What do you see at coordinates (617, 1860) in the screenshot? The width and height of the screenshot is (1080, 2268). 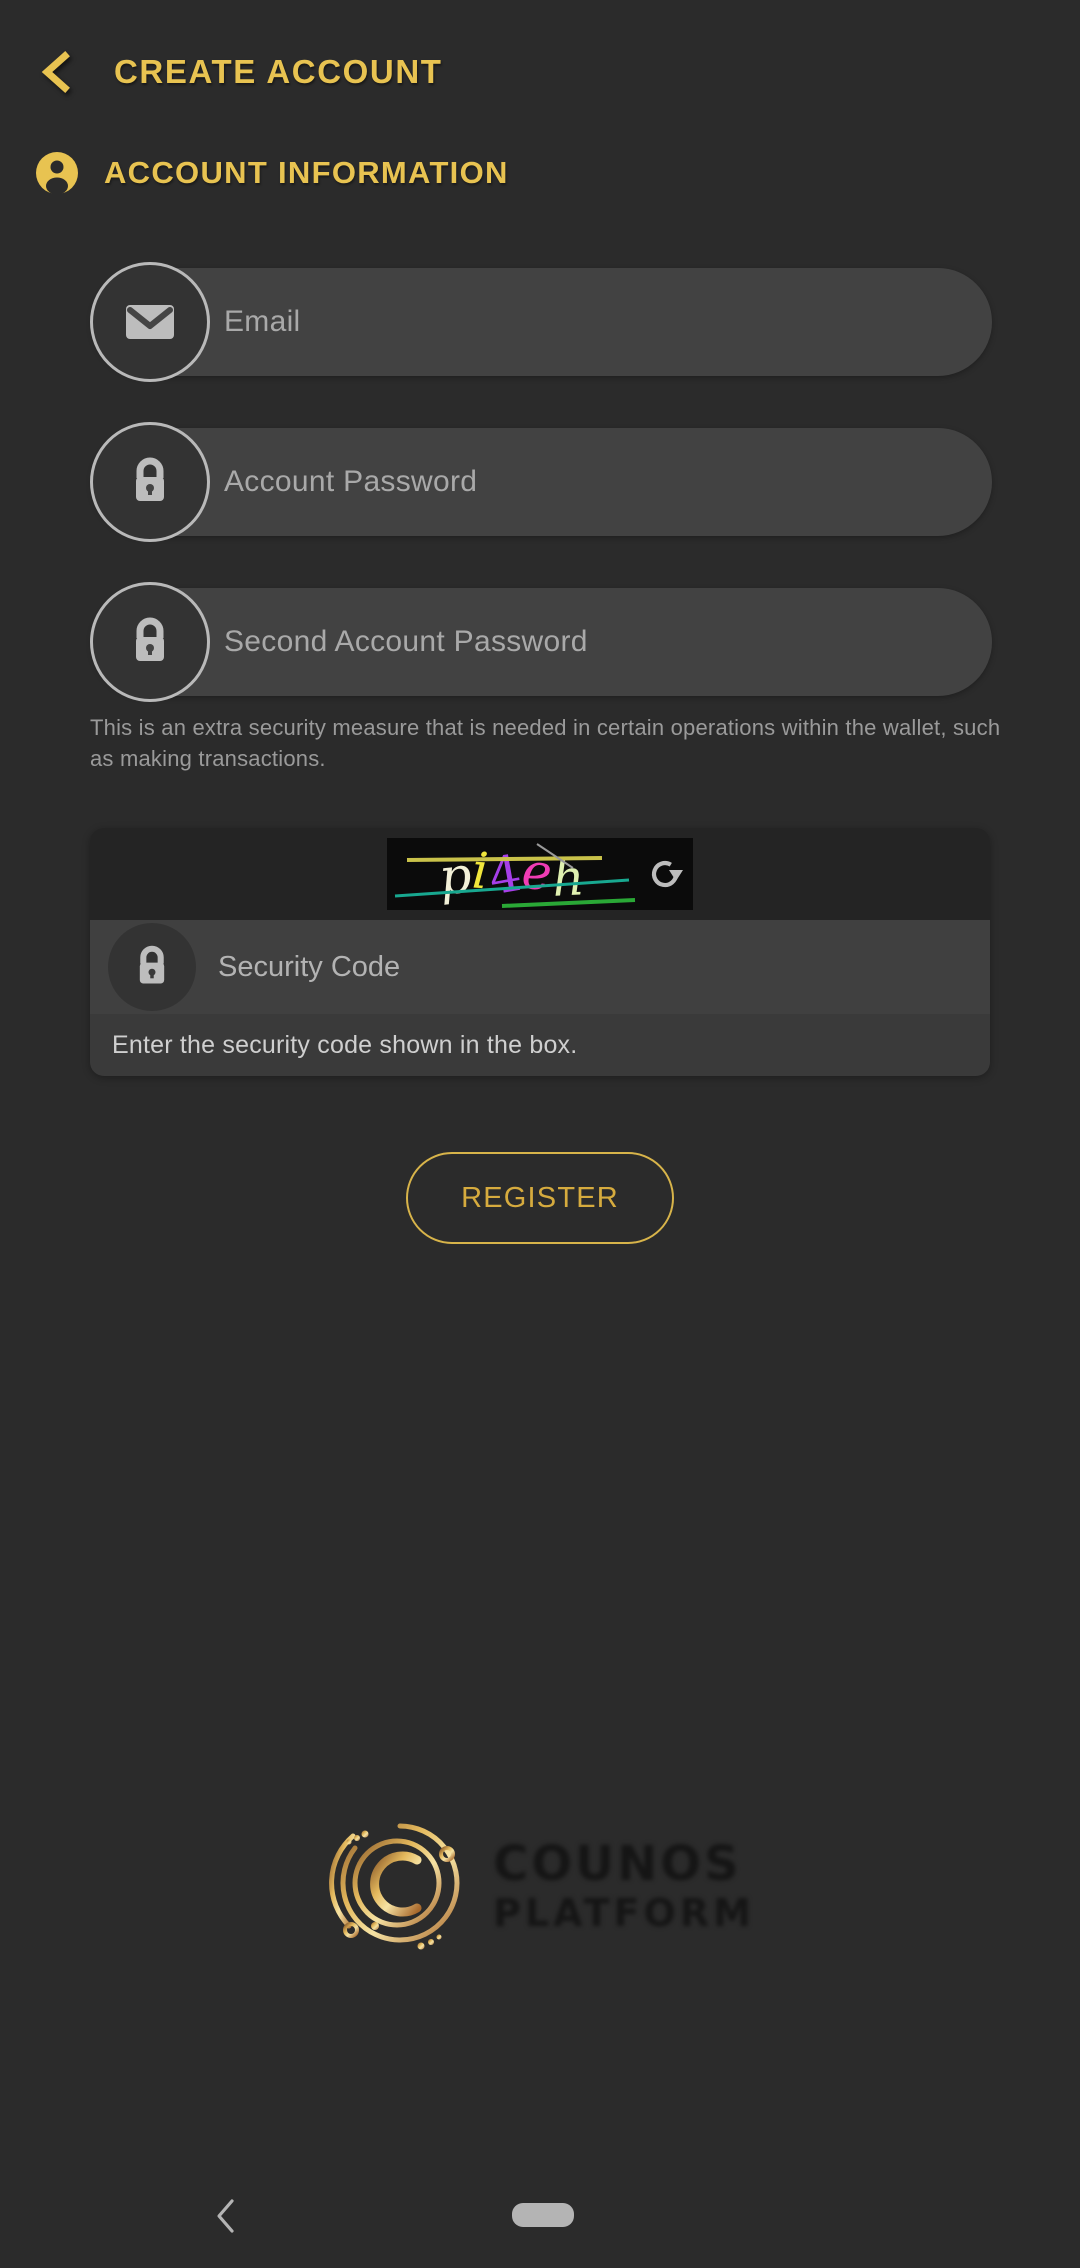 I see `logo-line-1: COUNOS` at bounding box center [617, 1860].